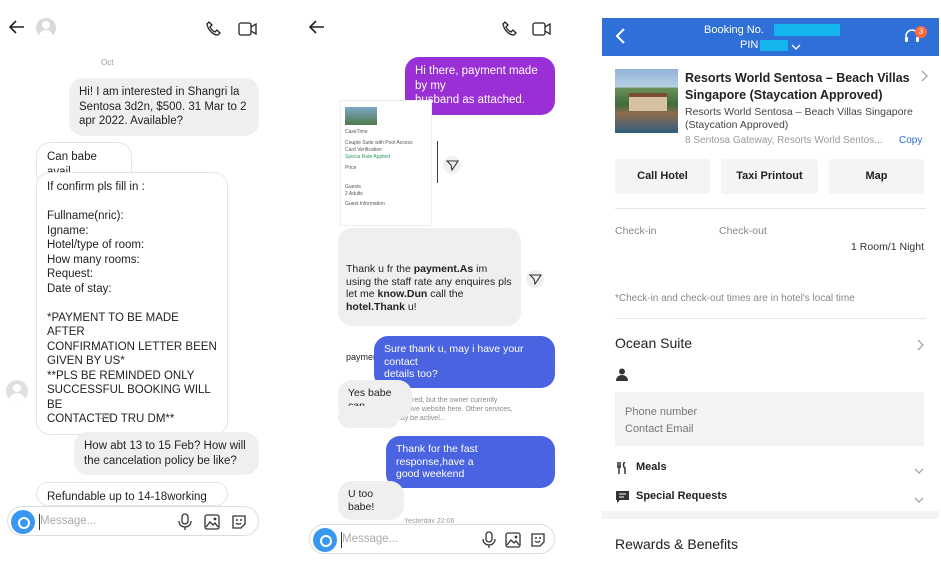 This screenshot has height=570, width=941. I want to click on copy-address-link: Copy, so click(910, 140).